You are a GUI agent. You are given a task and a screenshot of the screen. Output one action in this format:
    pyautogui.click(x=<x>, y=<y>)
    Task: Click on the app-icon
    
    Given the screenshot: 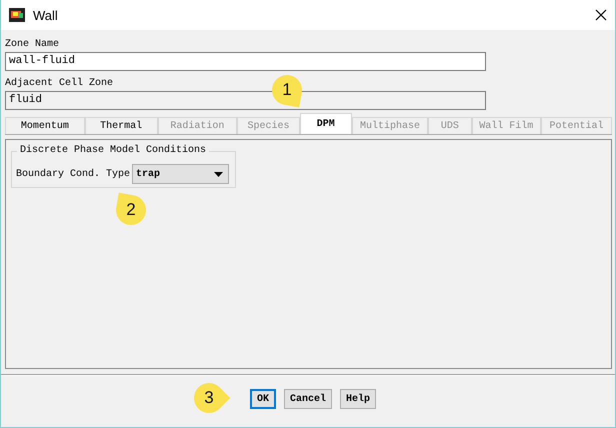 What is the action you would take?
    pyautogui.click(x=17, y=15)
    